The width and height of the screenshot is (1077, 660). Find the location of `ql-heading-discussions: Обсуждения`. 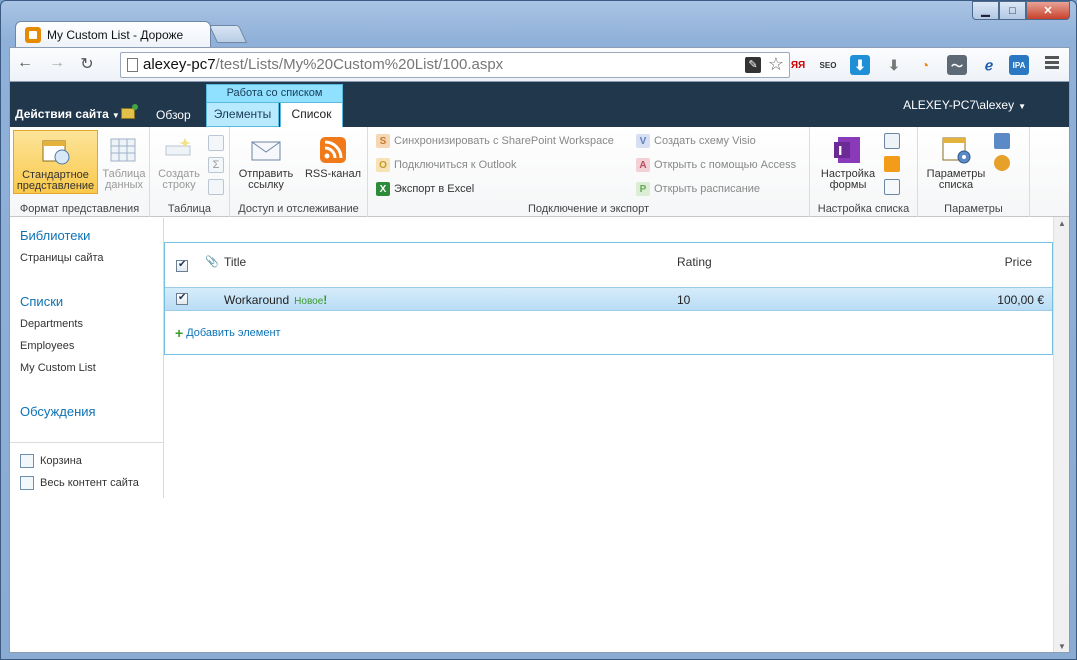

ql-heading-discussions: Обсуждения is located at coordinates (58, 411).